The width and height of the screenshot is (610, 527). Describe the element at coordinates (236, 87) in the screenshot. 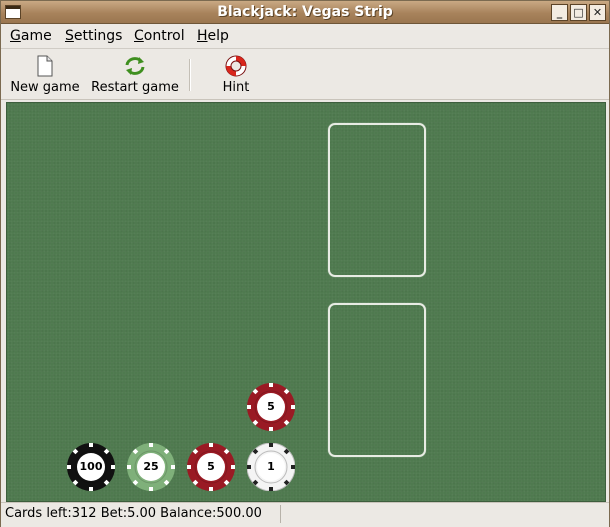

I see `hint-label: Hint` at that location.